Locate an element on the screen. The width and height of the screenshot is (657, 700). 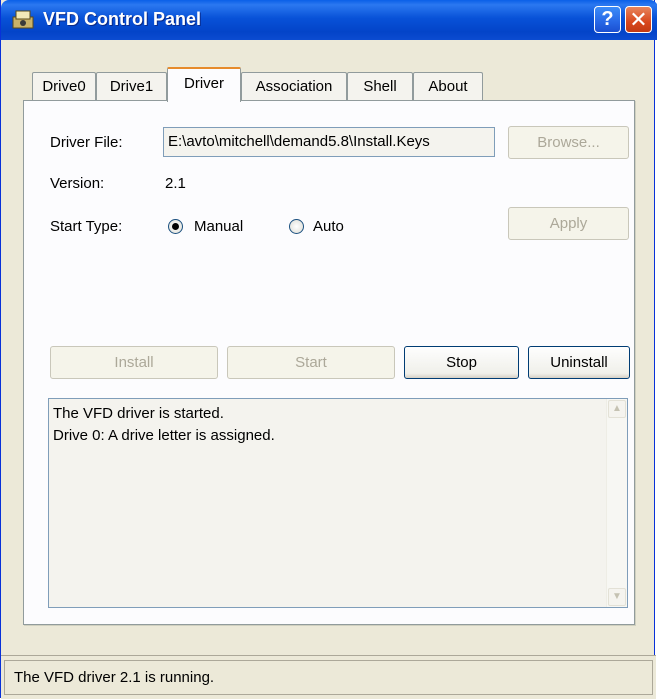
scroll-down-arrow-icon: ▼ is located at coordinates (617, 597).